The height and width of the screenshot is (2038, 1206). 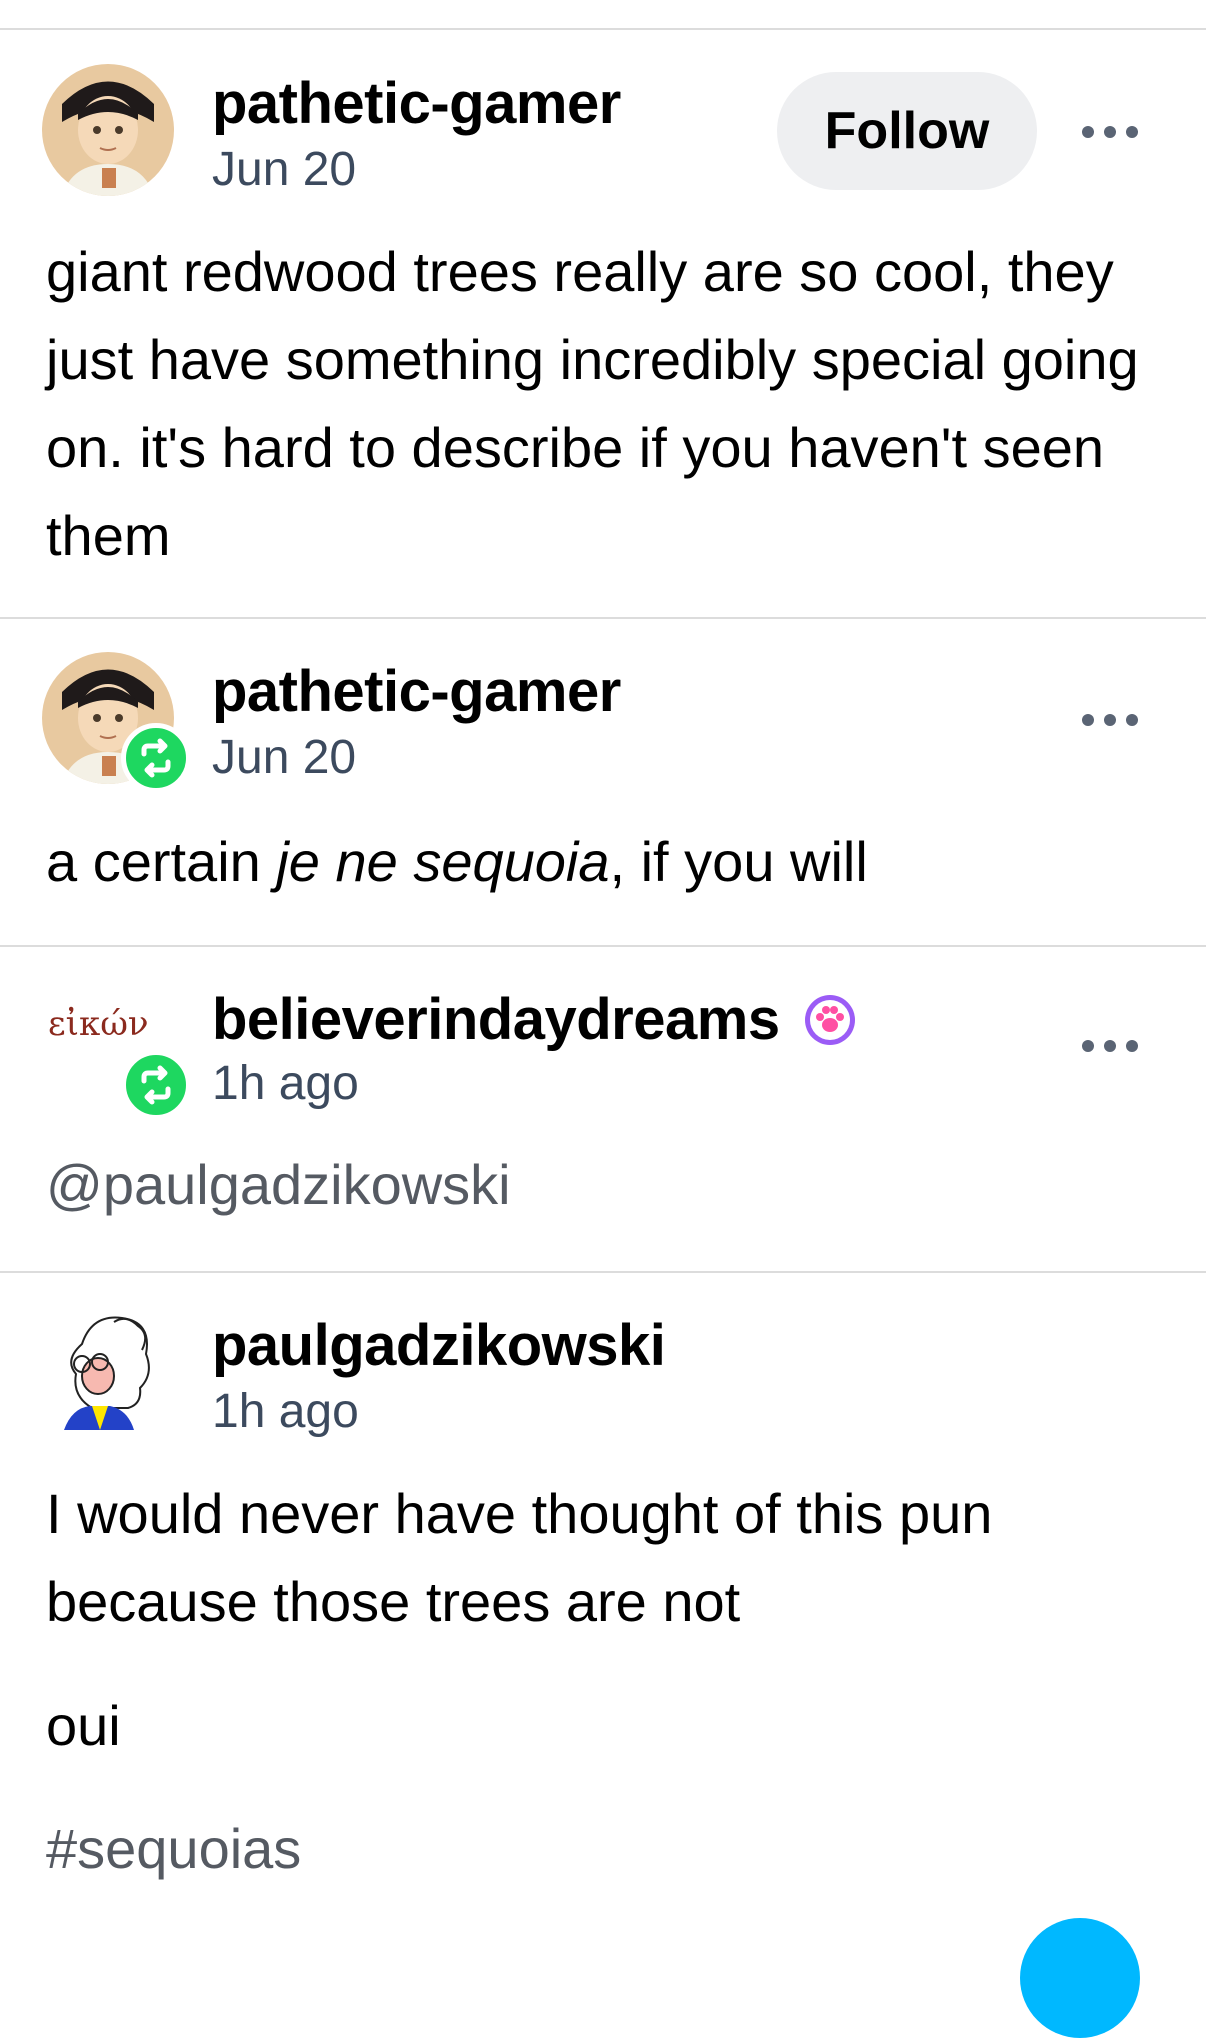 I want to click on avatar-logo-text: εἰκών, so click(x=98, y=1024).